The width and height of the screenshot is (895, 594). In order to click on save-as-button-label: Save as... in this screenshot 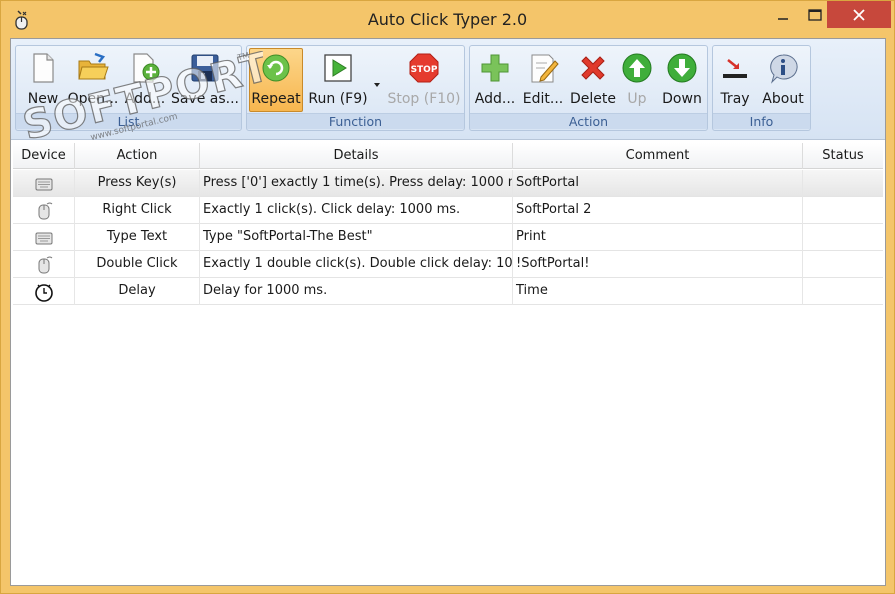, I will do `click(205, 99)`.